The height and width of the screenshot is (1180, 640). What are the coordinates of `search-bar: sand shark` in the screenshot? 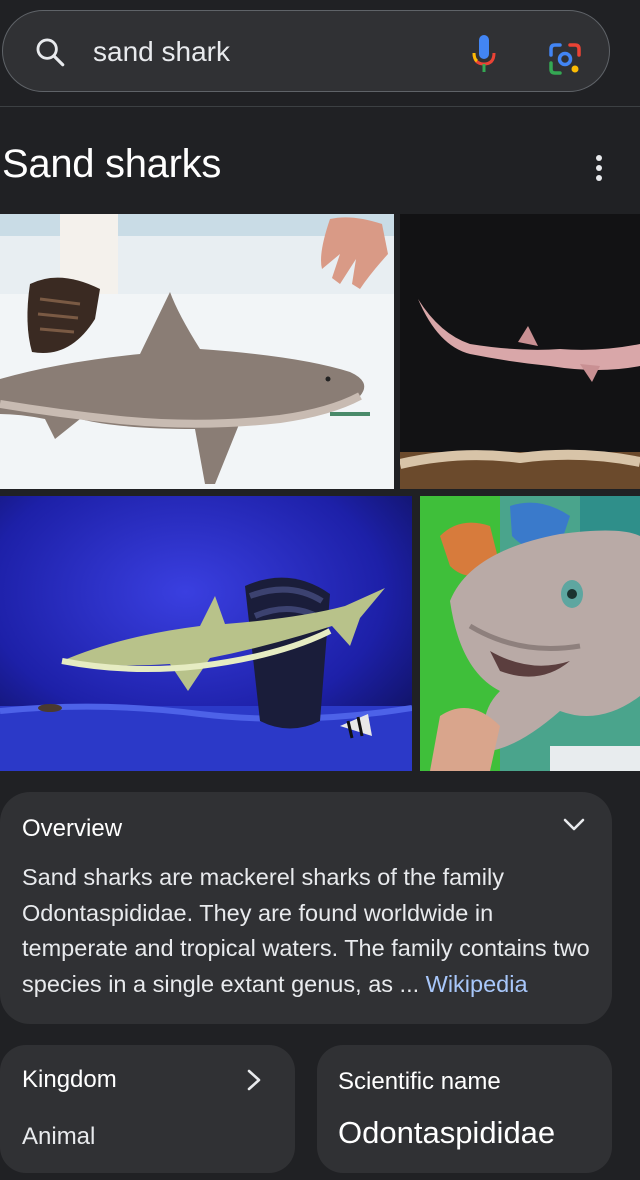 It's located at (306, 51).